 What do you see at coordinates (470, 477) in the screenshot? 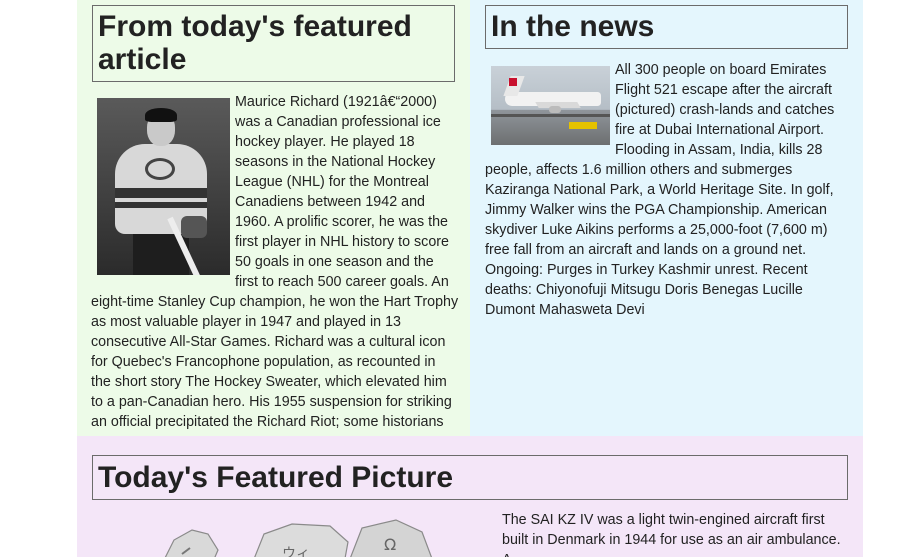
I see `featured-picture-heading: Today's Featured Picture` at bounding box center [470, 477].